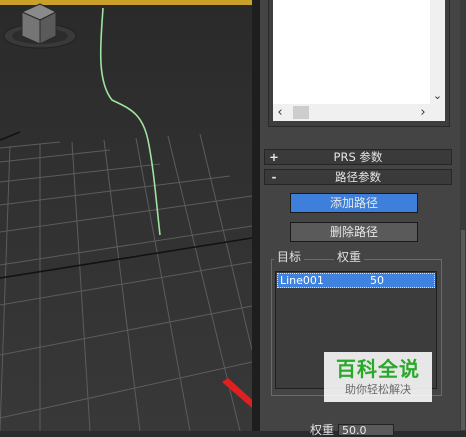 This screenshot has height=437, width=466. I want to click on view-cube-icon, so click(40, 35).